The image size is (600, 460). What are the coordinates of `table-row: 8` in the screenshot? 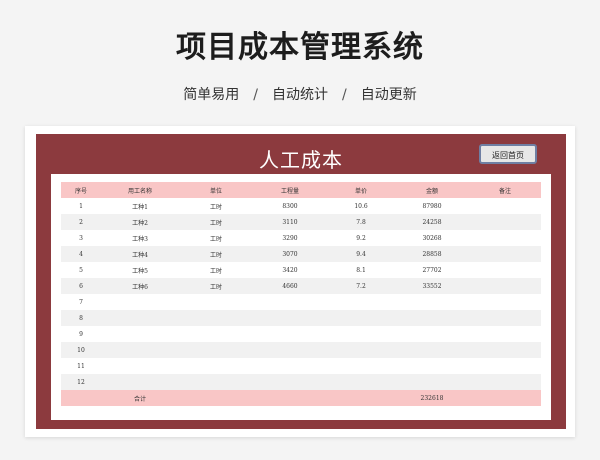 It's located at (301, 318).